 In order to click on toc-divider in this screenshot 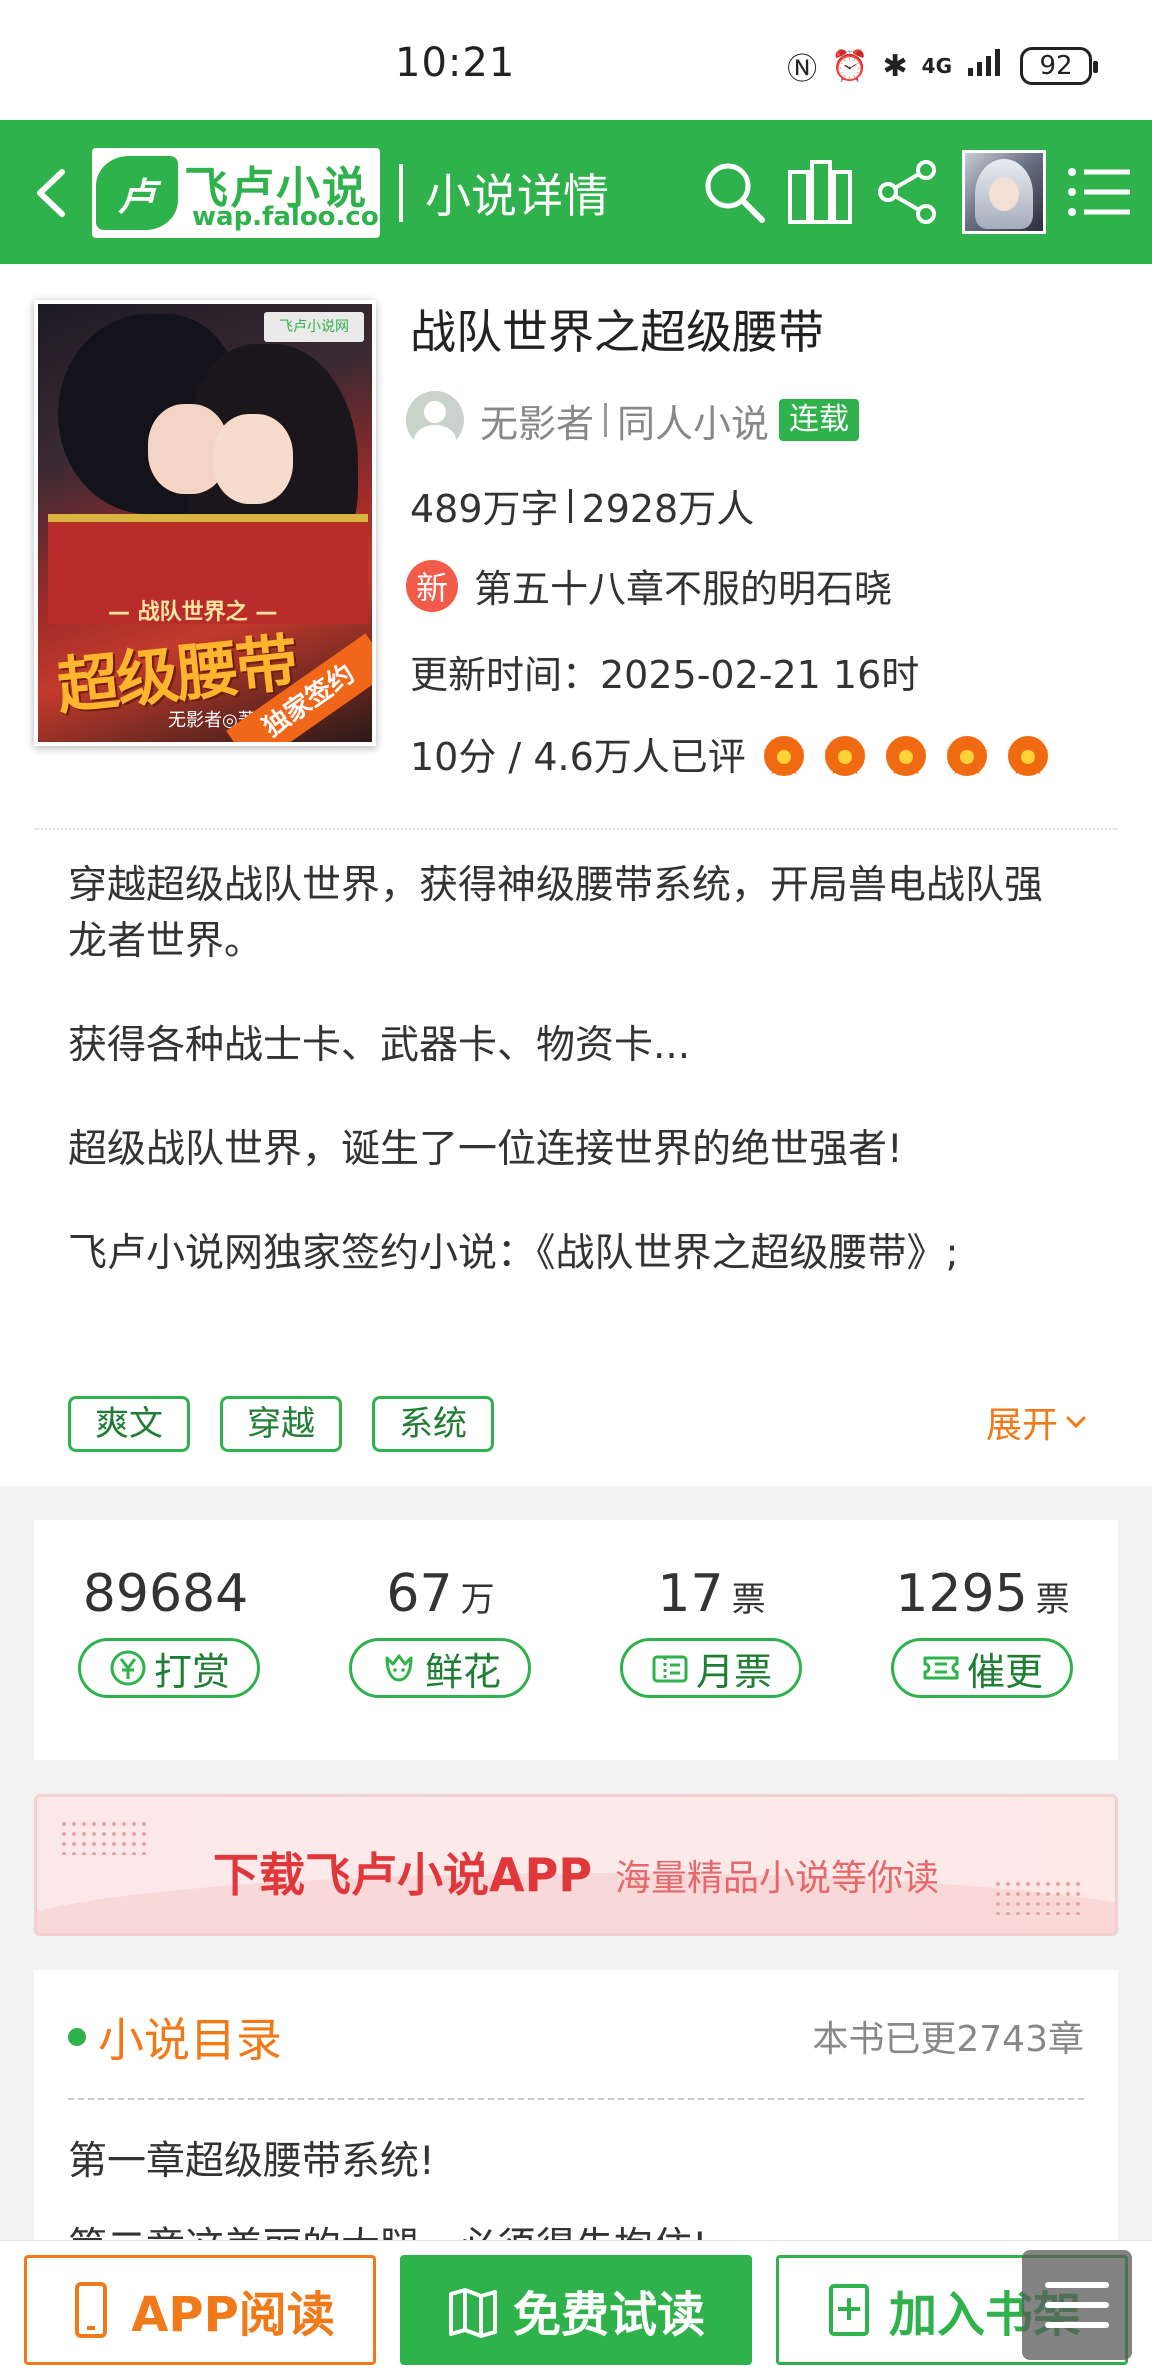, I will do `click(576, 2099)`.